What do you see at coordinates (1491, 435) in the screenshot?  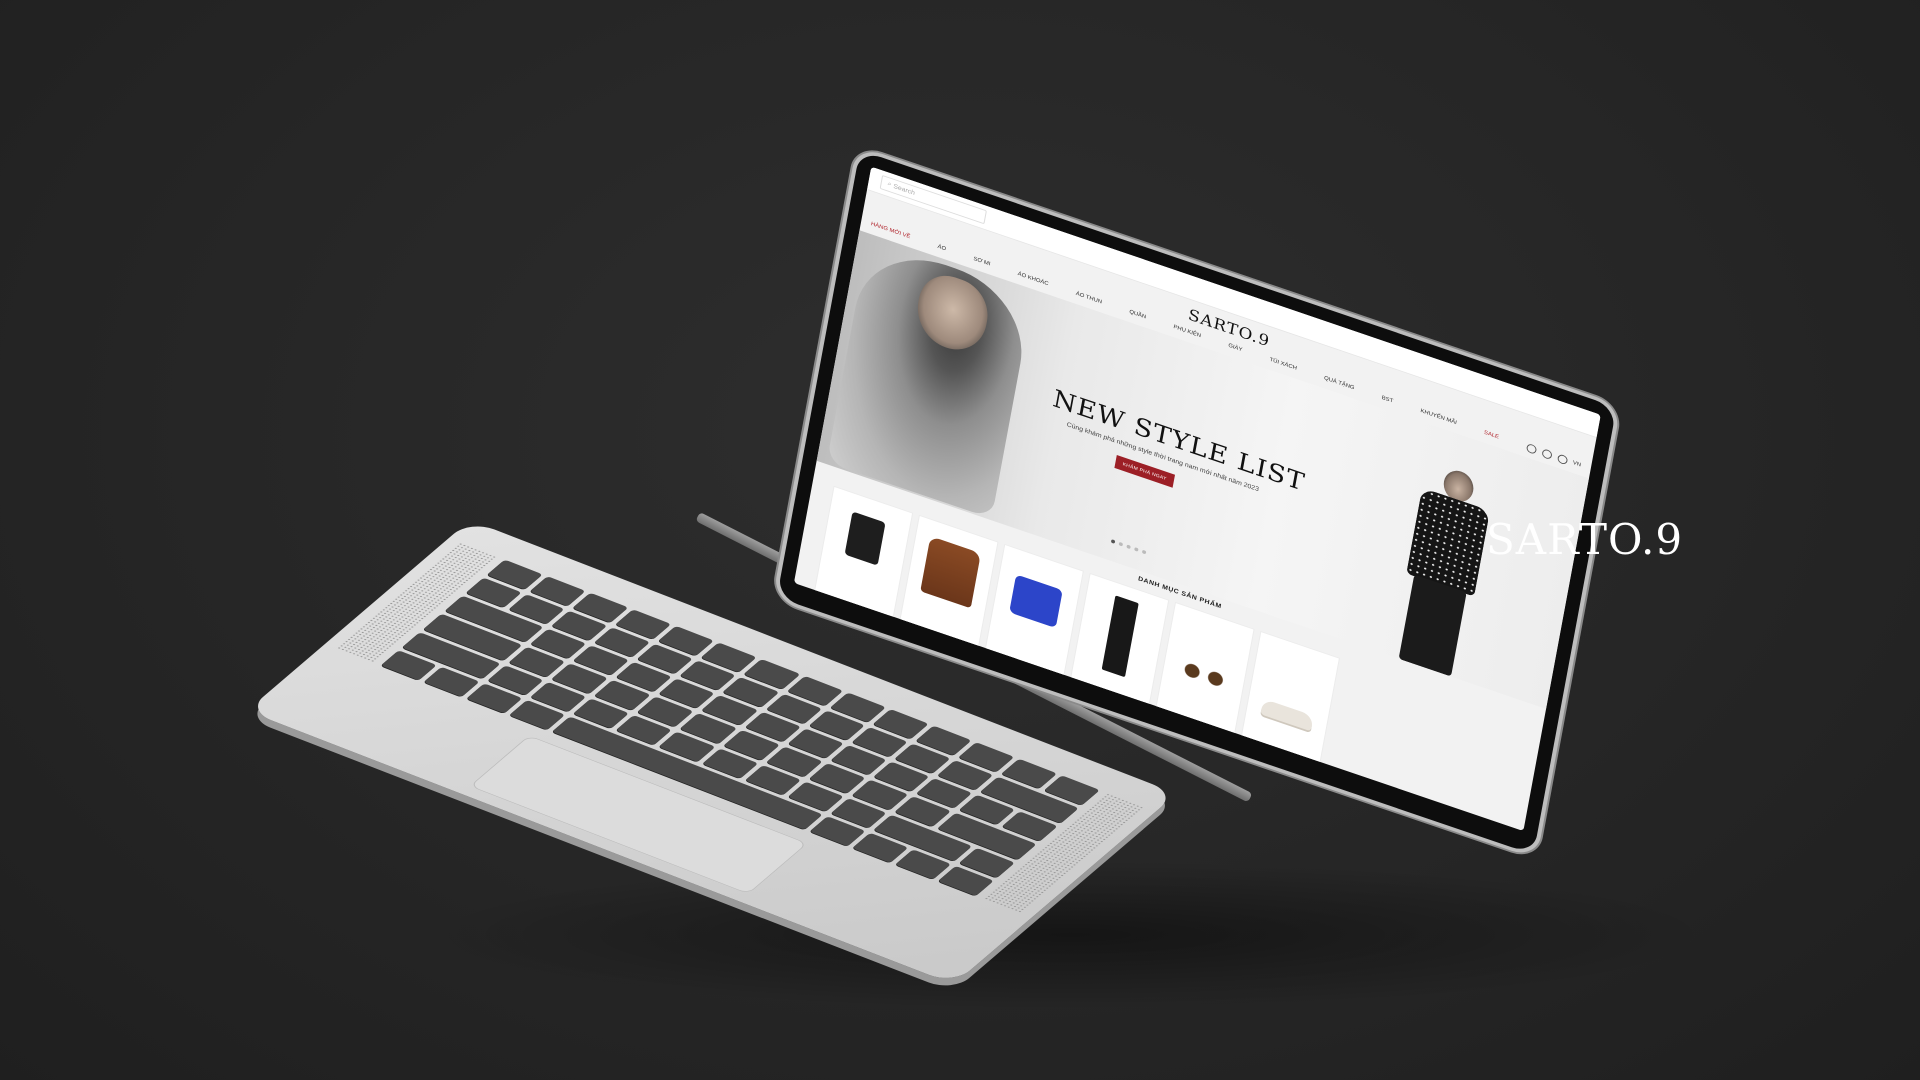 I see `nav-item-sale: SALE` at bounding box center [1491, 435].